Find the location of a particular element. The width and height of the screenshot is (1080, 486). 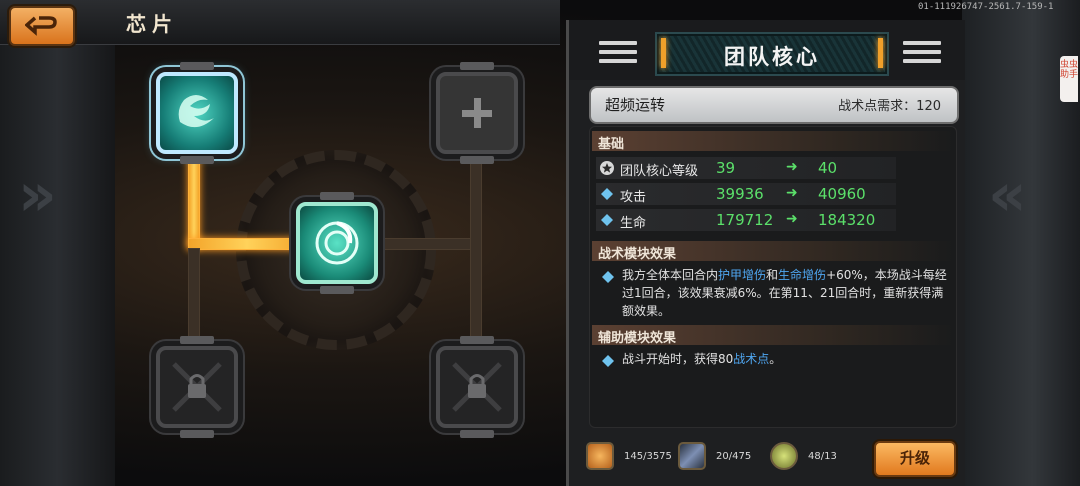

orange-material-icon is located at coordinates (600, 456).